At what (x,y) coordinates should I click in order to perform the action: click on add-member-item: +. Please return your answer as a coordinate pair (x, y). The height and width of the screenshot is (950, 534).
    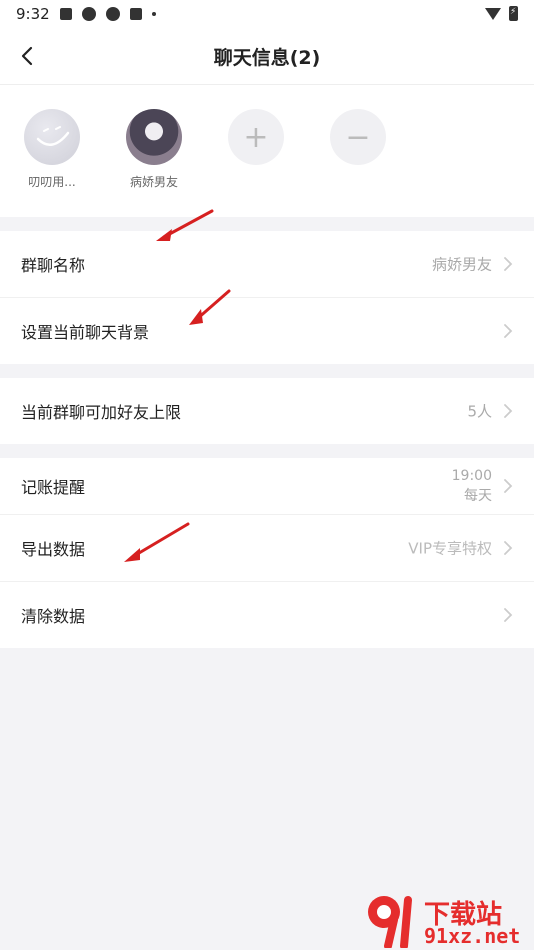
    Looking at the image, I should click on (256, 137).